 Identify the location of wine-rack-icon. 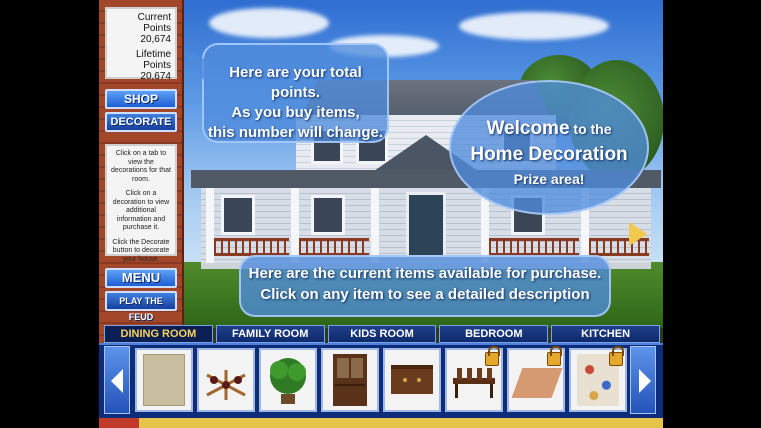
(226, 385).